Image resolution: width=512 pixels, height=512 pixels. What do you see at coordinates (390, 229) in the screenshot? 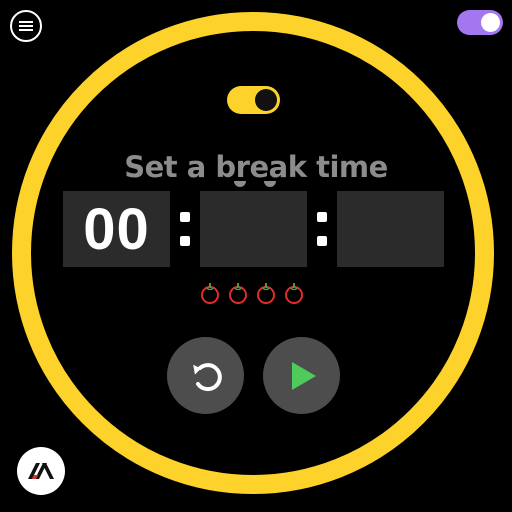
I see `seconds-field` at bounding box center [390, 229].